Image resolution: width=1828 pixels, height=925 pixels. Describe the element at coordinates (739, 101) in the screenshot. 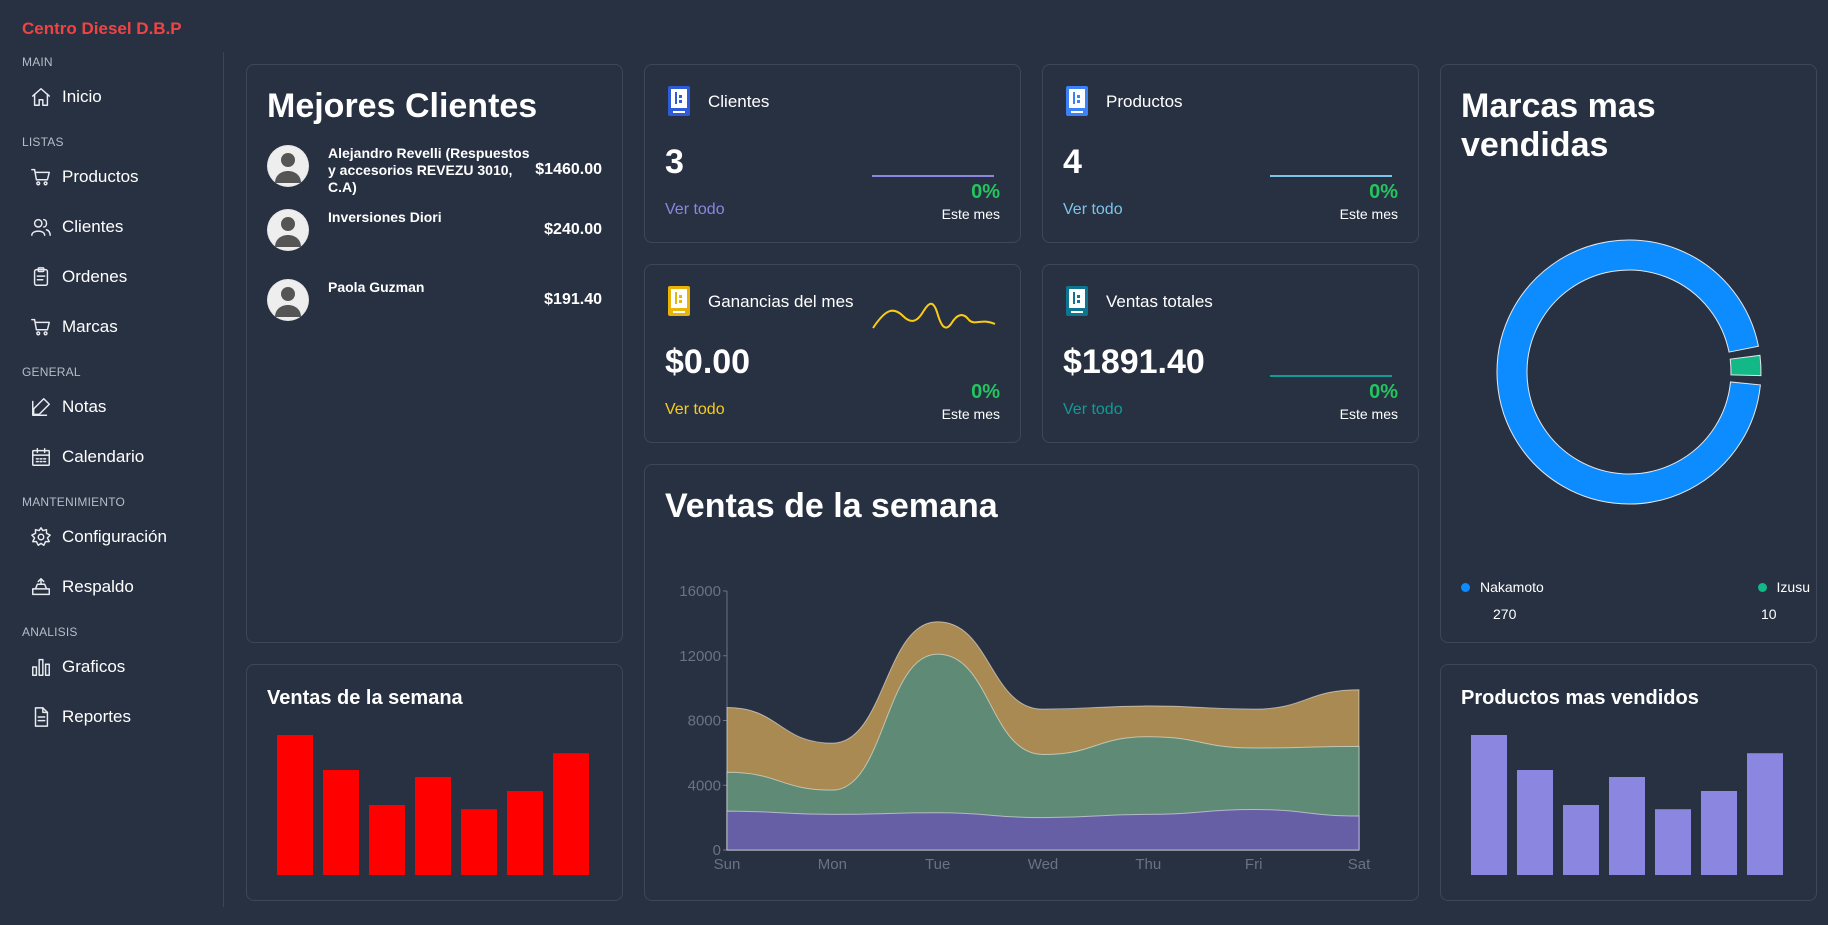

I see `stat-title: Clientes` at that location.